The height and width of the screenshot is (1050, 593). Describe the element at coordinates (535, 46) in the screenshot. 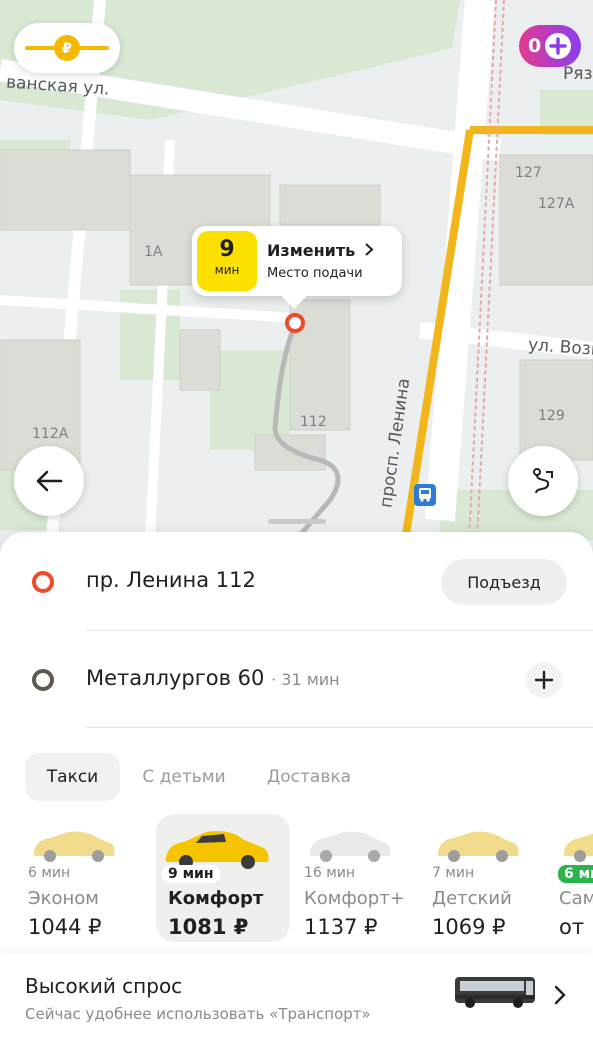

I see `points-count: 0` at that location.